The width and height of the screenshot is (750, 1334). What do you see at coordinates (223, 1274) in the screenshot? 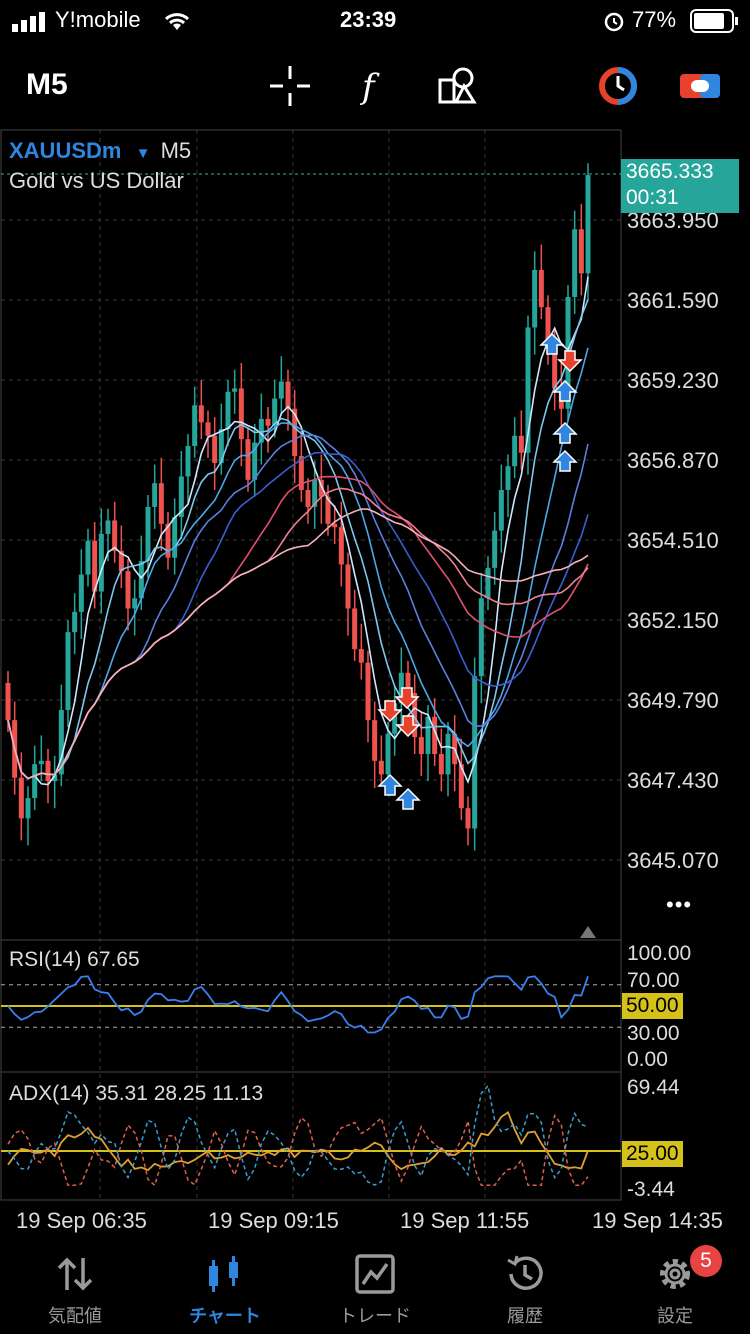
I see `chart-icon` at bounding box center [223, 1274].